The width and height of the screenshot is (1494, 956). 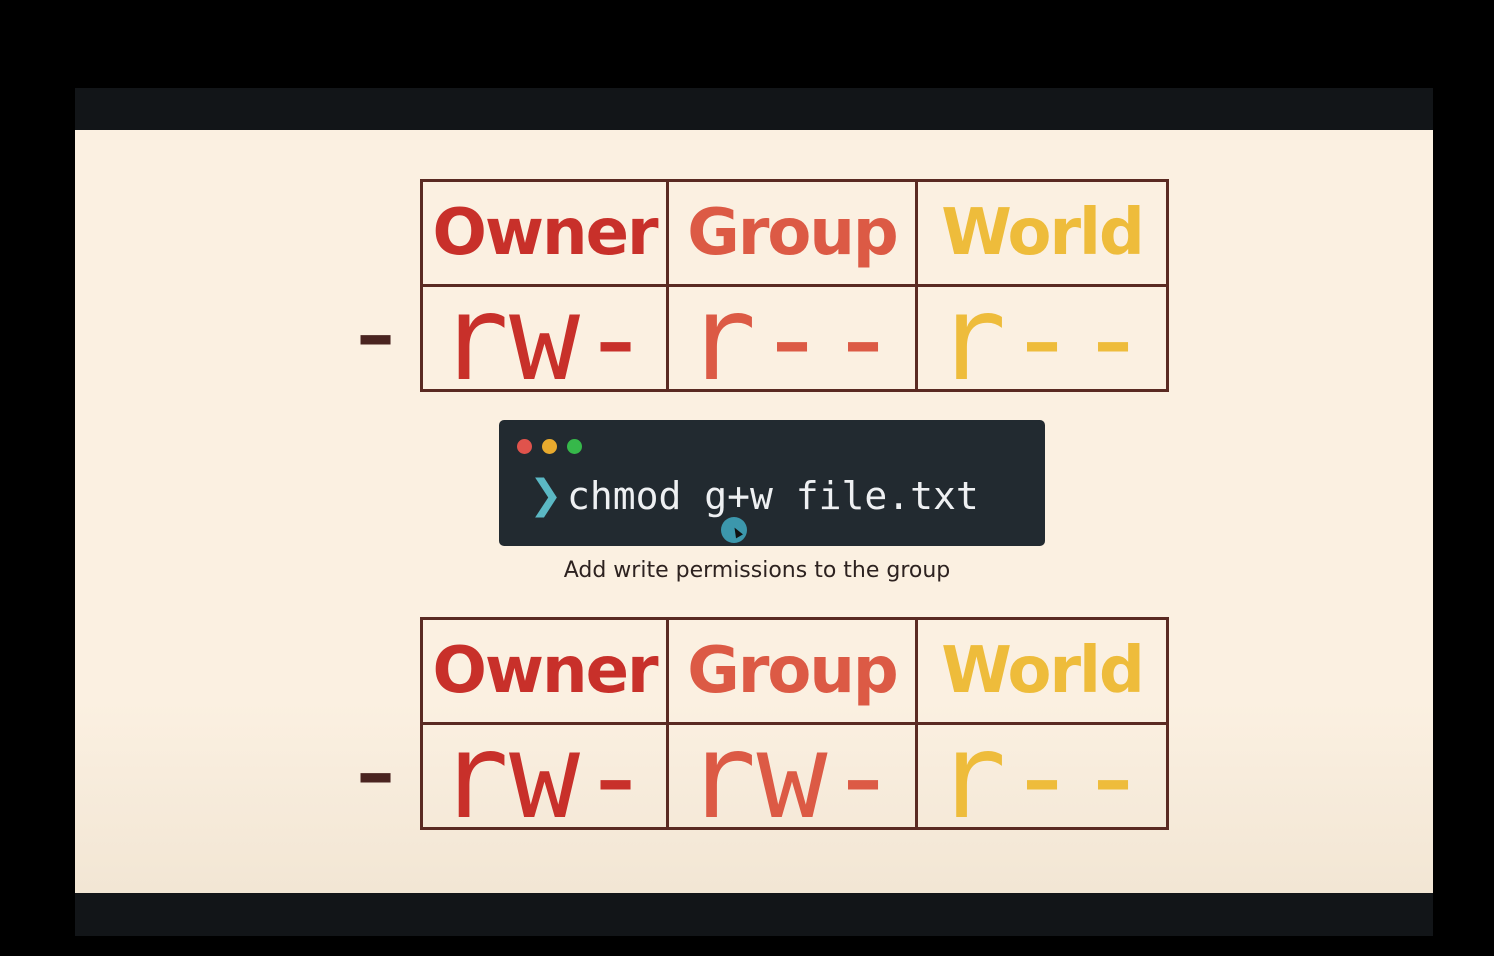 What do you see at coordinates (376, 331) in the screenshot?
I see `file-type-char-1: -` at bounding box center [376, 331].